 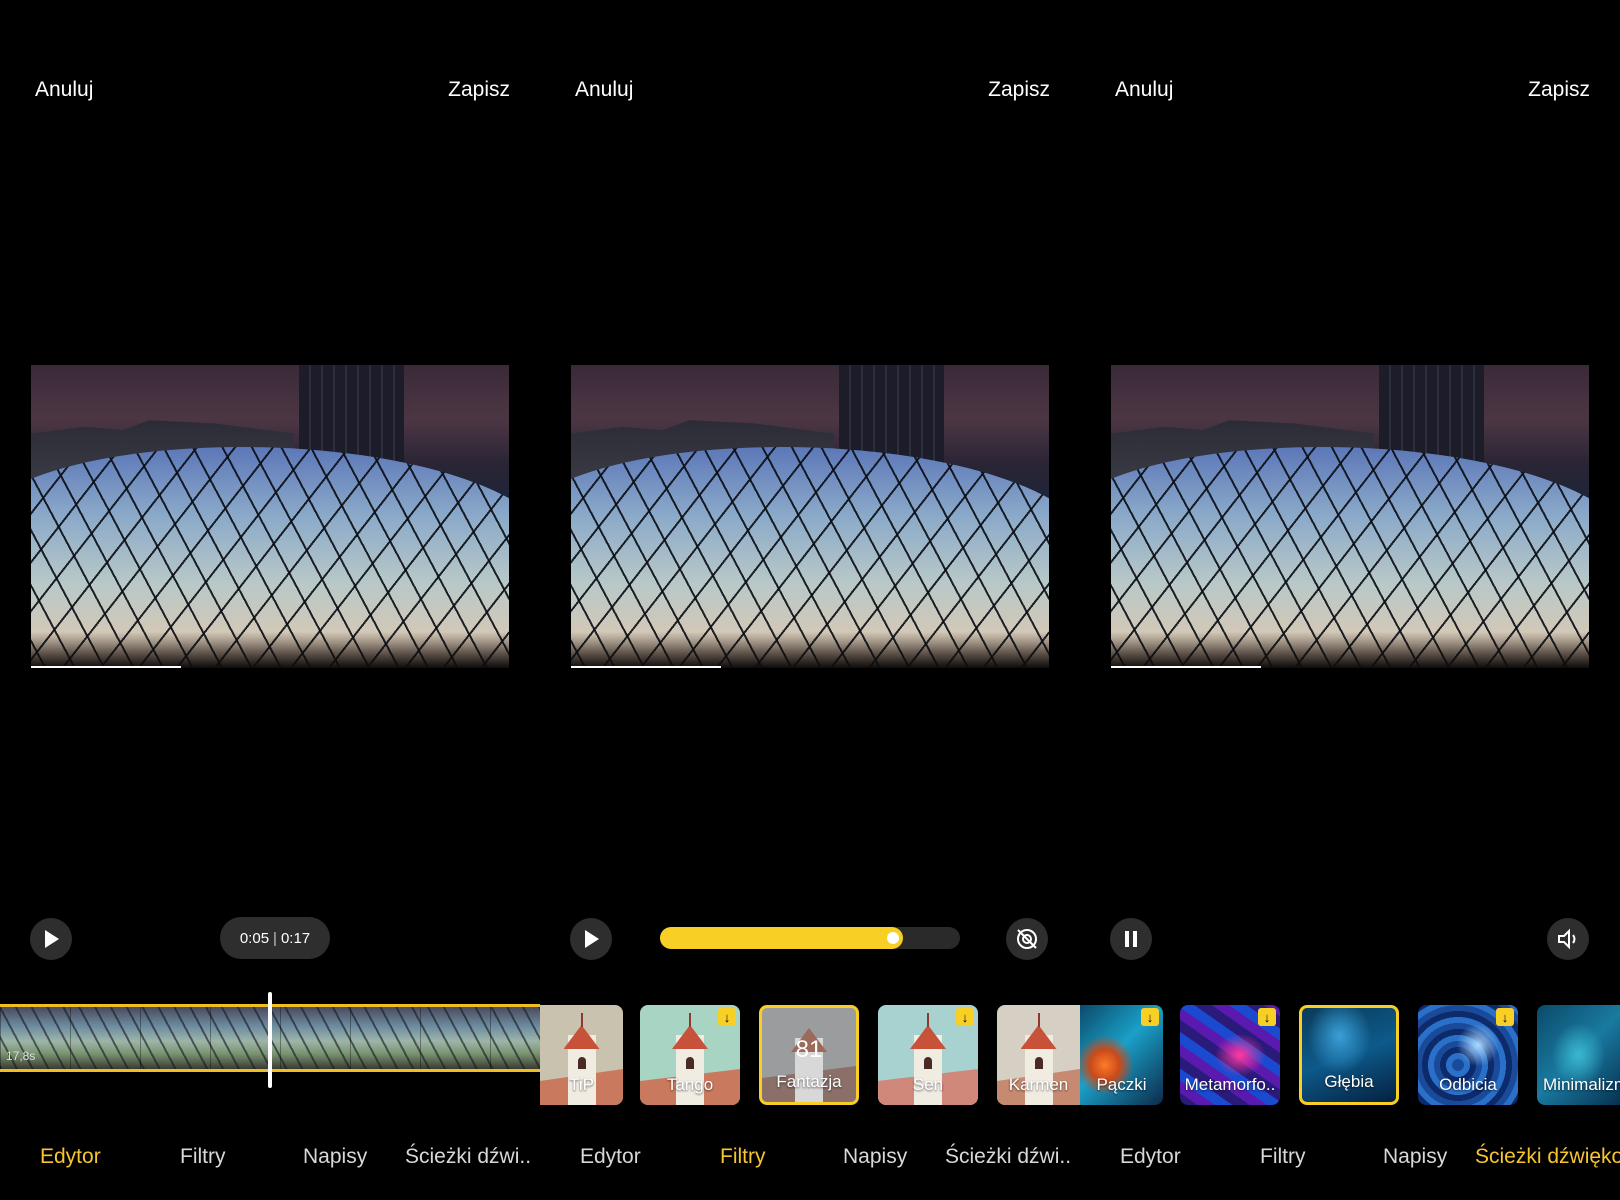 What do you see at coordinates (1547, 1157) in the screenshot?
I see `tab-sciezki: Ścieżki dźwiękowe` at bounding box center [1547, 1157].